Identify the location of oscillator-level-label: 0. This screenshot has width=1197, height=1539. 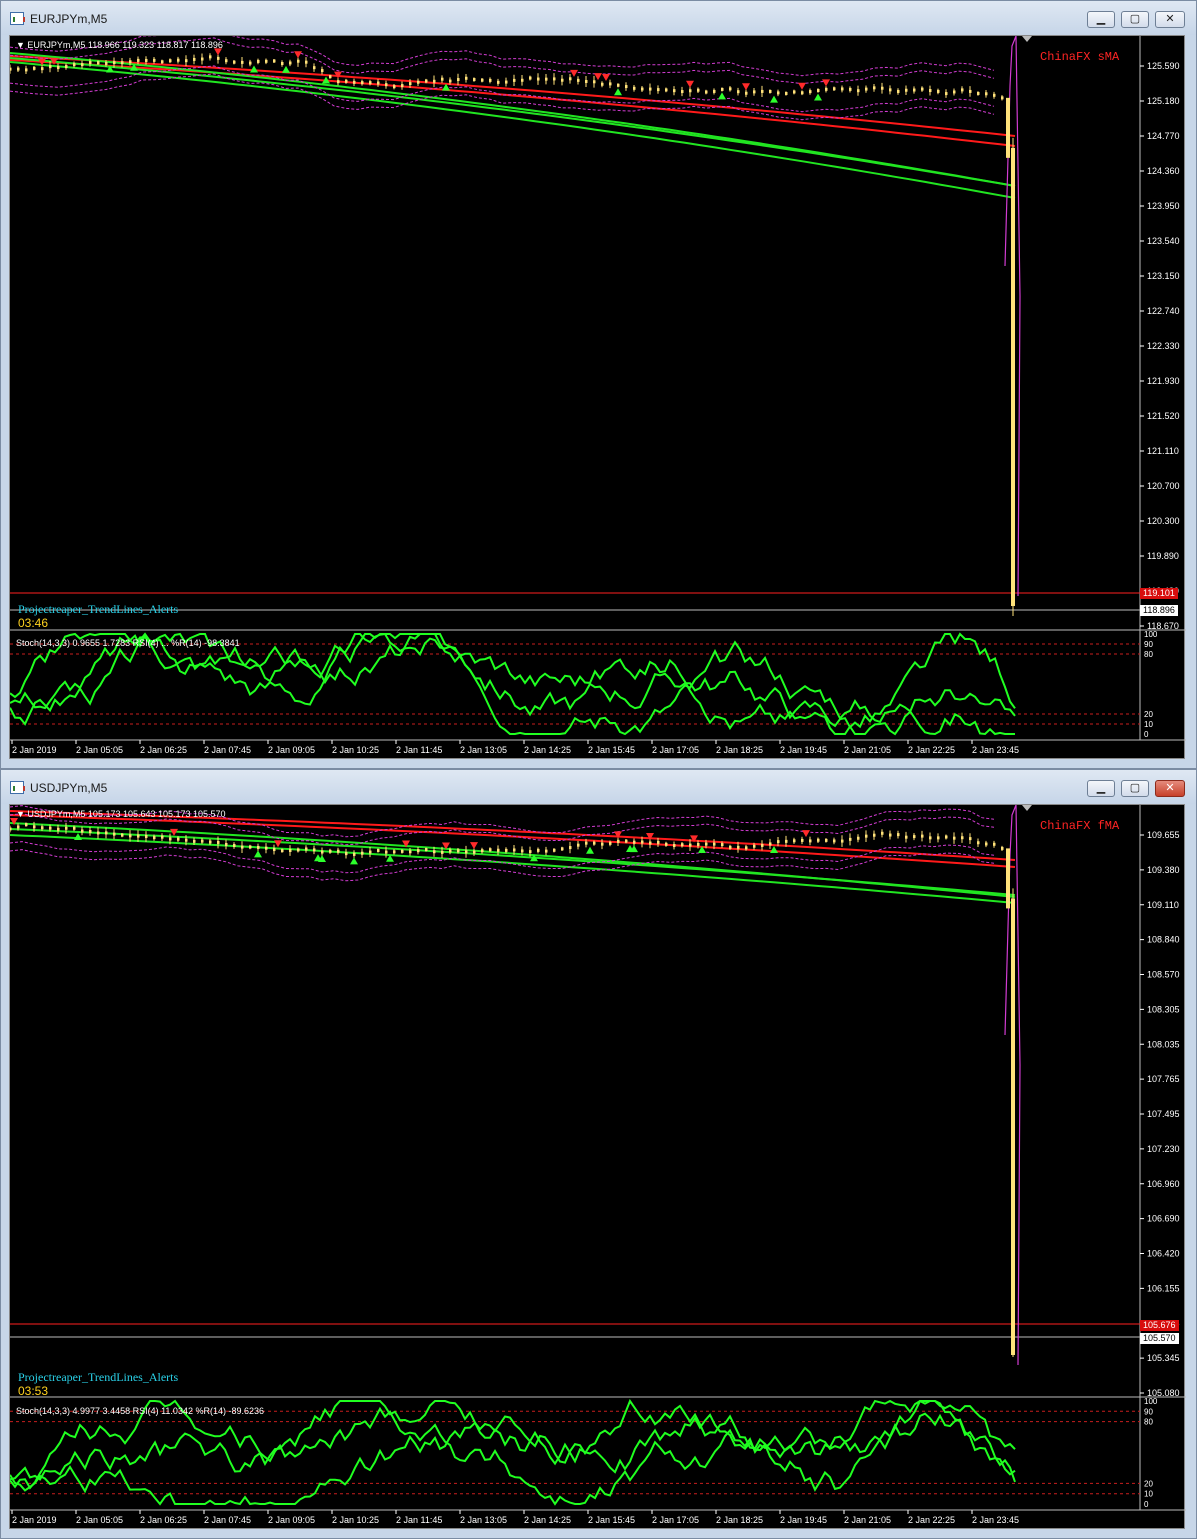
(1146, 1504).